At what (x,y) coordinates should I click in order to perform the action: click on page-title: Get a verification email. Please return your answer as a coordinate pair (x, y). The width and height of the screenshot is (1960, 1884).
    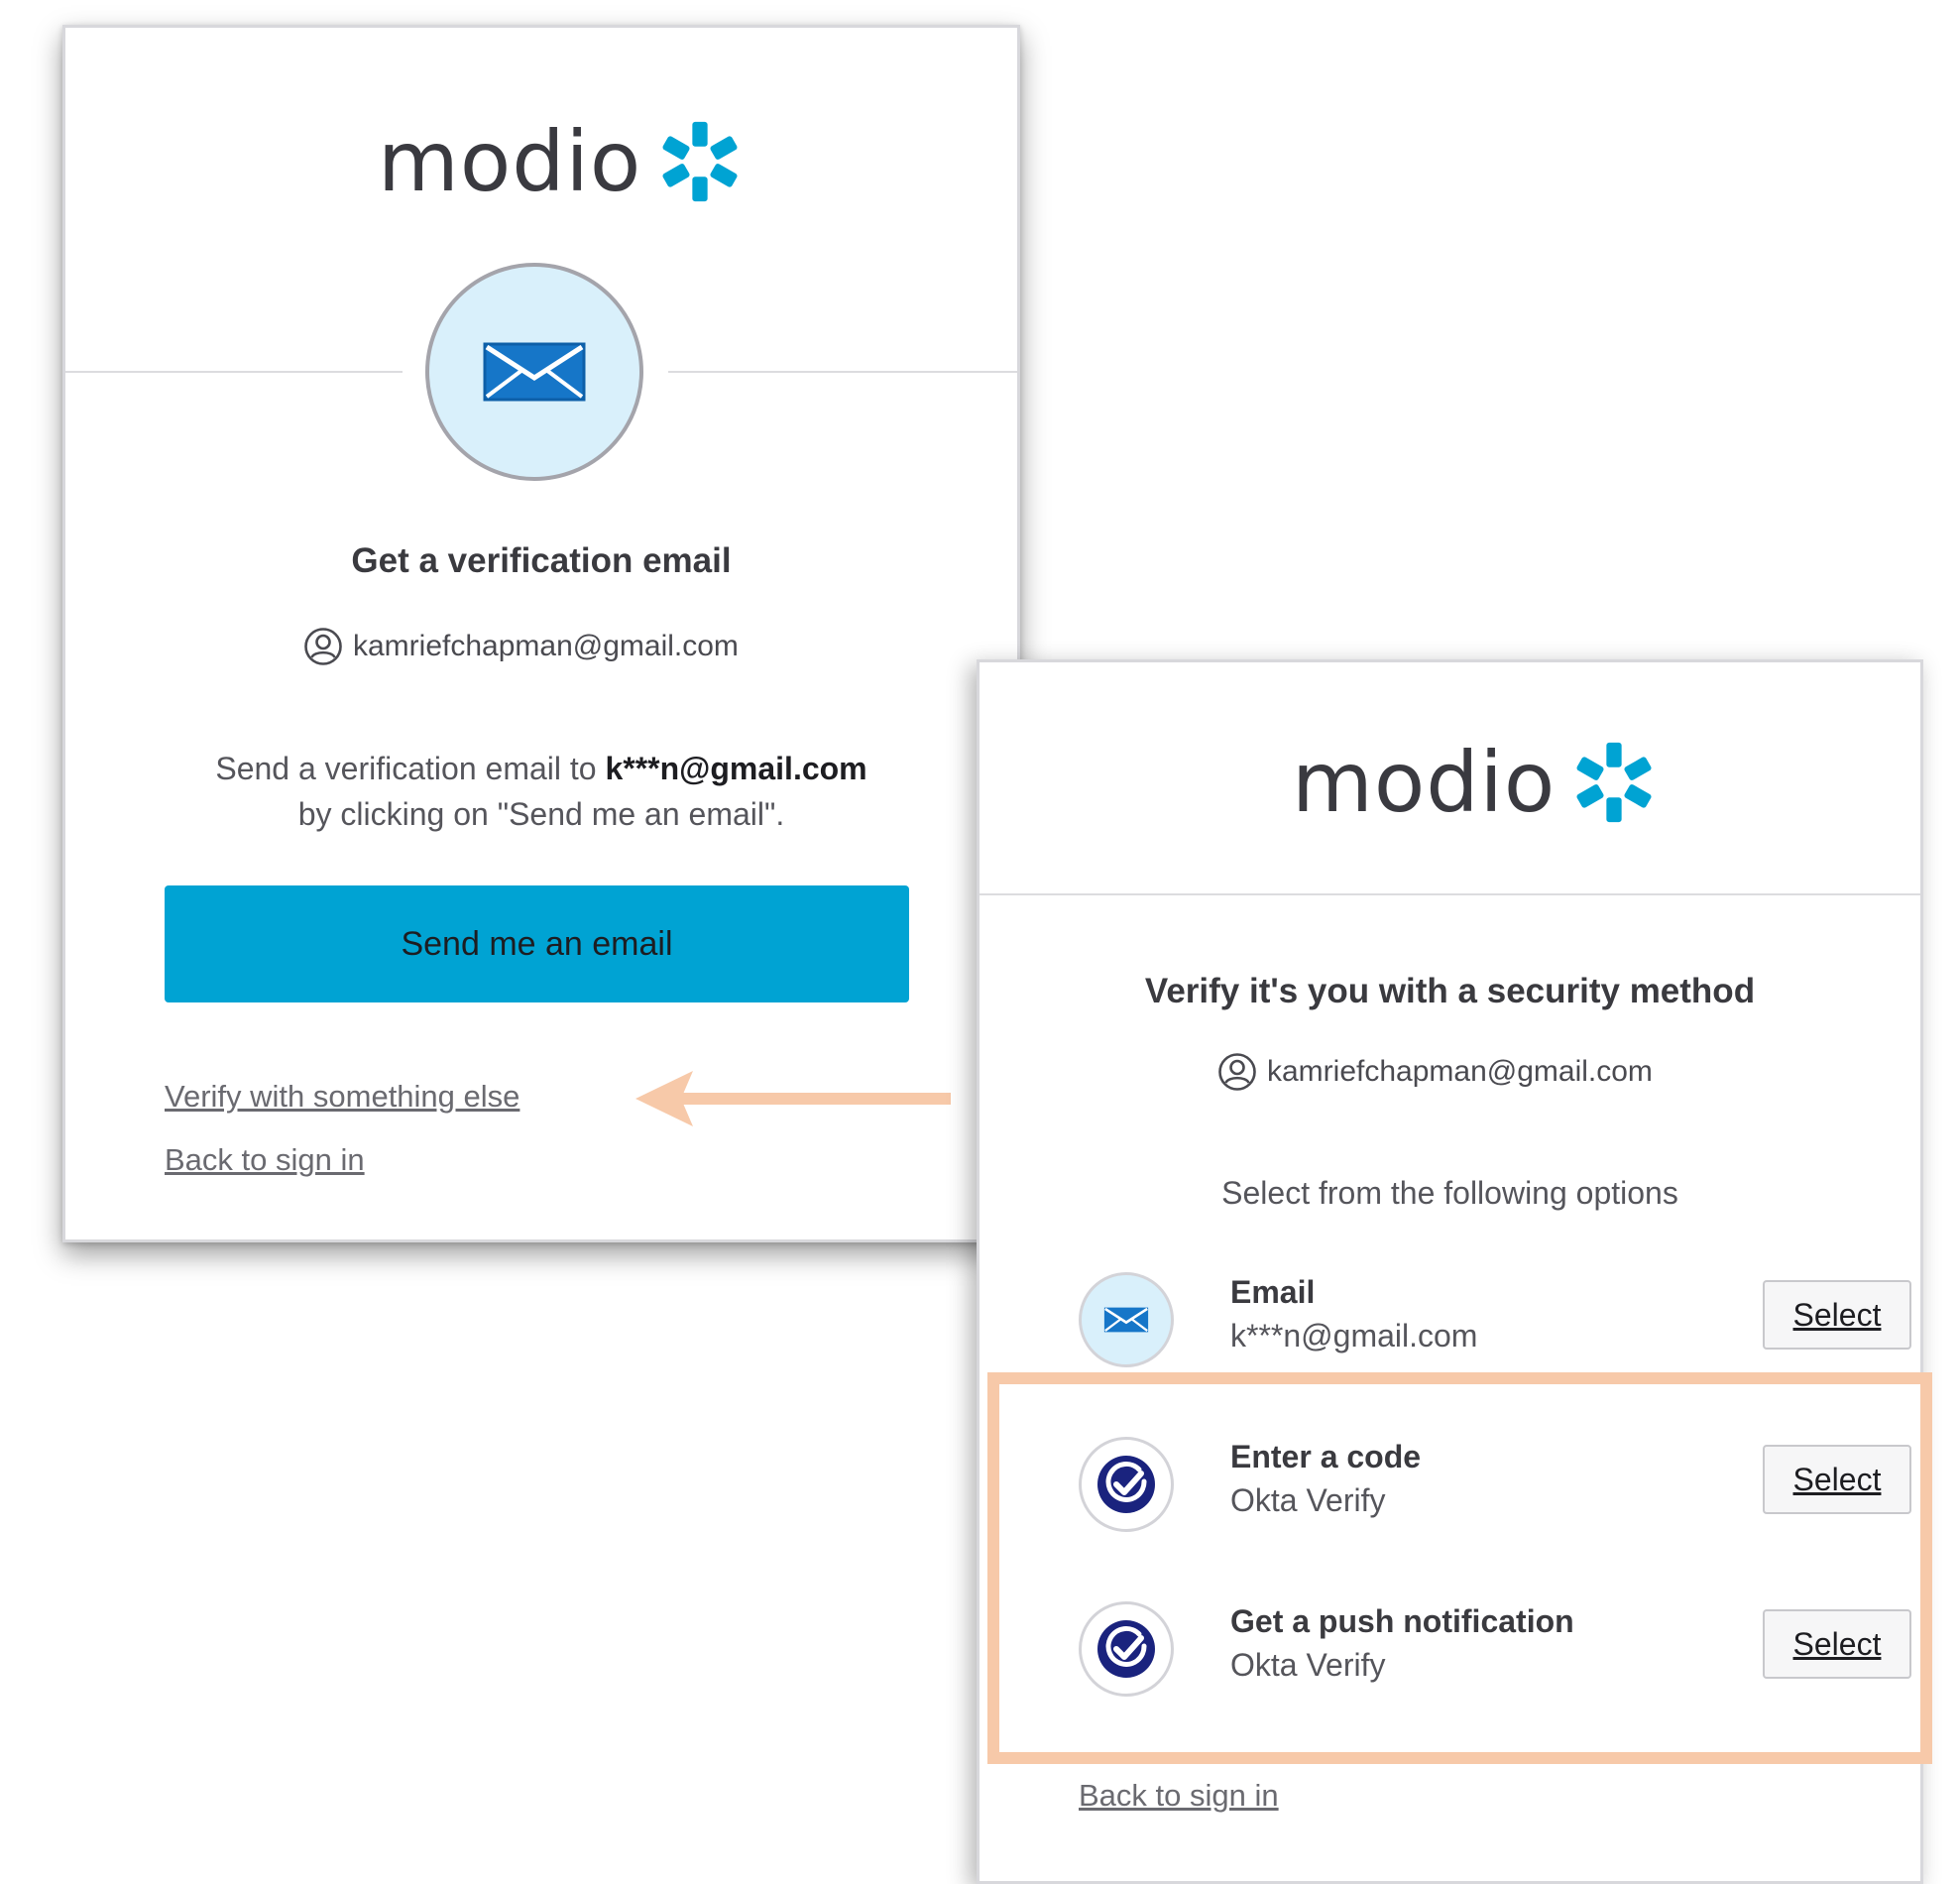
    Looking at the image, I should click on (541, 560).